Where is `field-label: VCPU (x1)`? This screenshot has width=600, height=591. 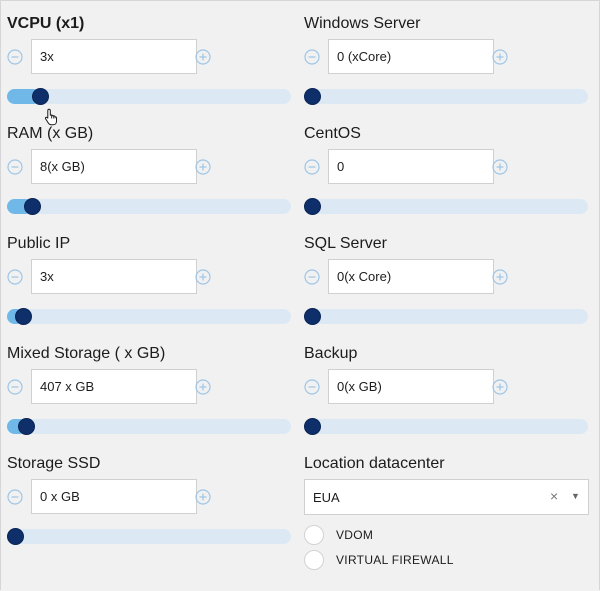 field-label: VCPU (x1) is located at coordinates (46, 23).